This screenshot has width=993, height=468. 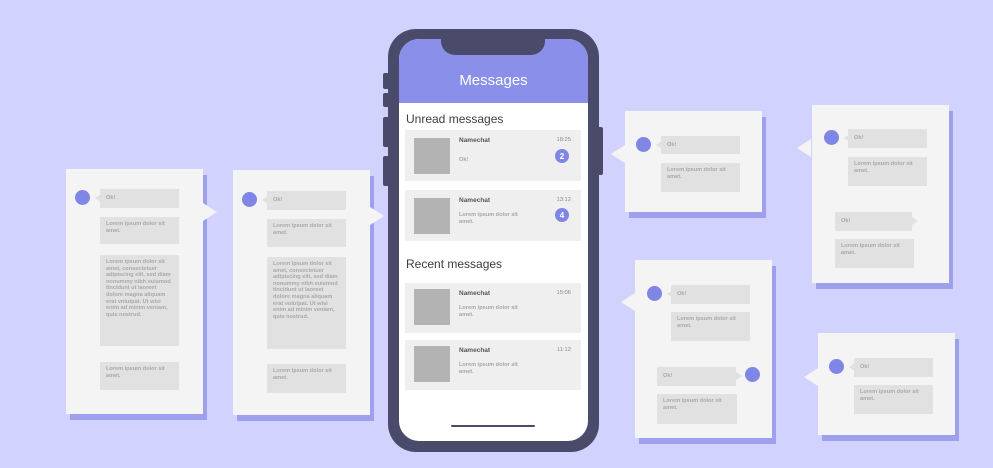 I want to click on chat-card-6: Ok! Lorem ipsum dolor sit amet., so click(x=886, y=384).